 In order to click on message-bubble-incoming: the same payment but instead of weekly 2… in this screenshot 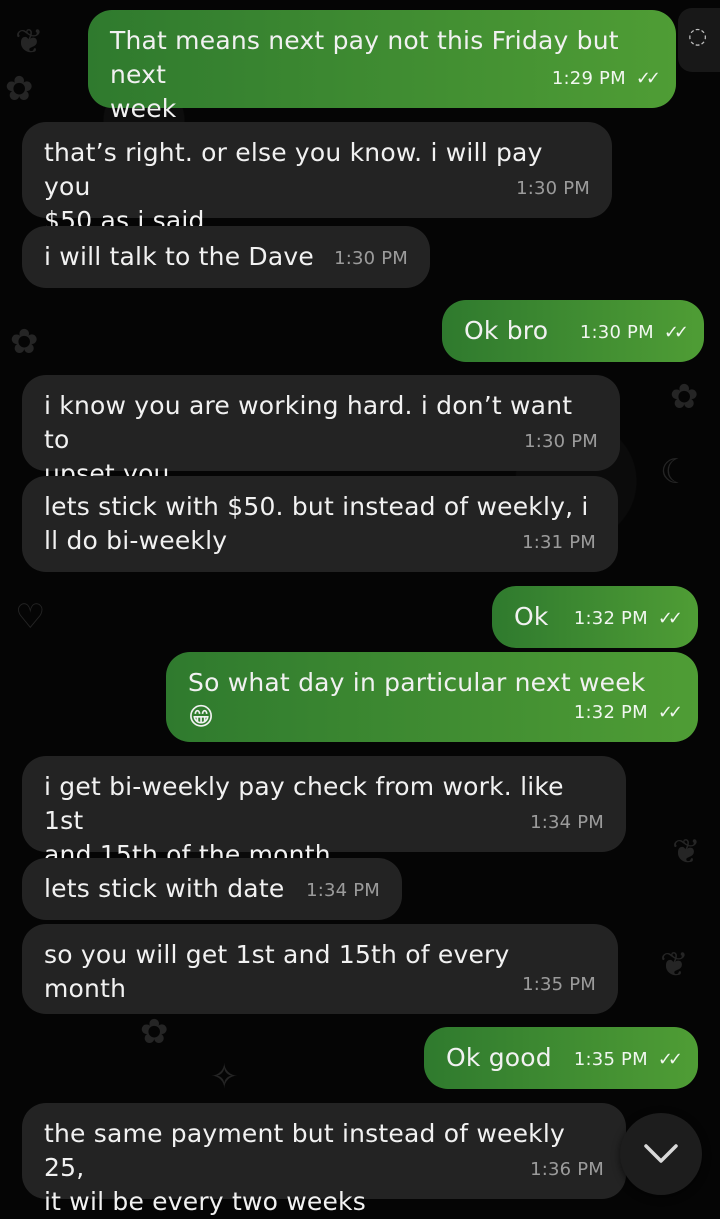, I will do `click(324, 1159)`.